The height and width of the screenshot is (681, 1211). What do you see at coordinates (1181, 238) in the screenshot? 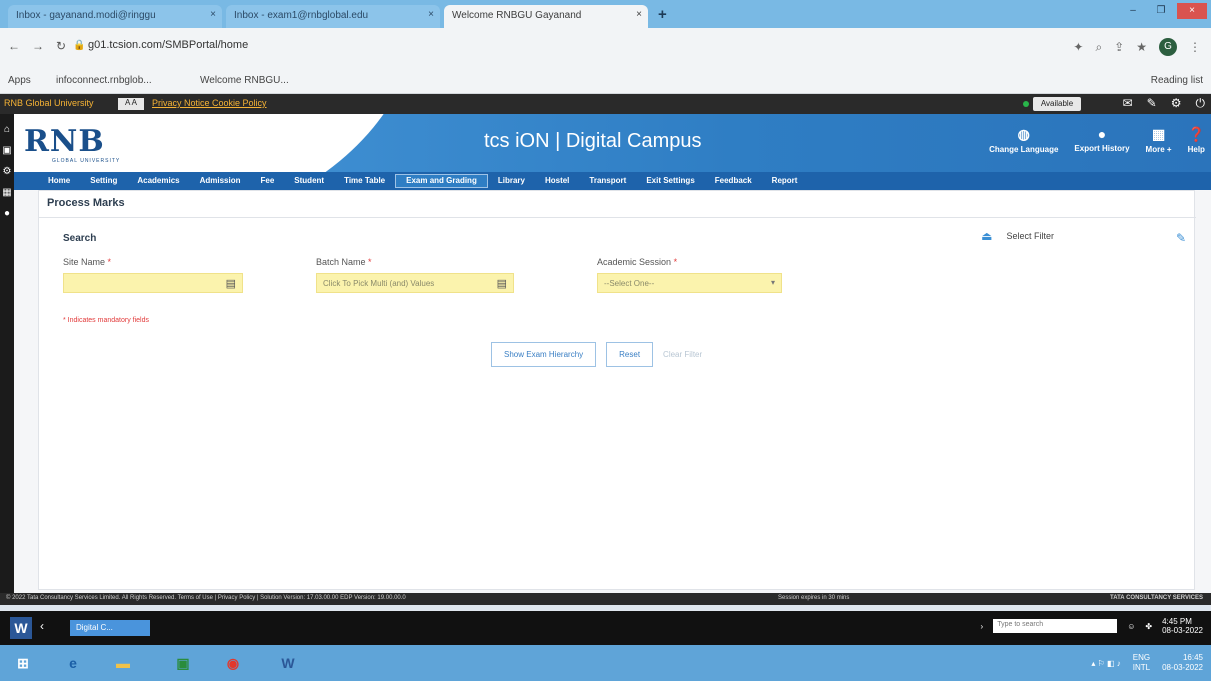
I see `edit-icon: ✎` at bounding box center [1181, 238].